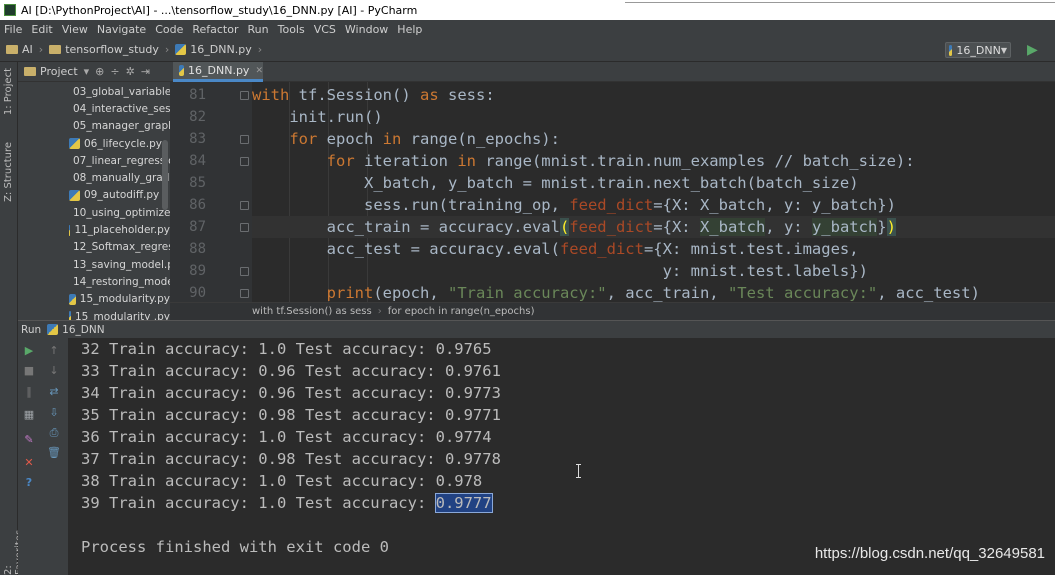 The height and width of the screenshot is (575, 1055). What do you see at coordinates (83, 330) in the screenshot?
I see `run-panel-config: 16_DNN` at bounding box center [83, 330].